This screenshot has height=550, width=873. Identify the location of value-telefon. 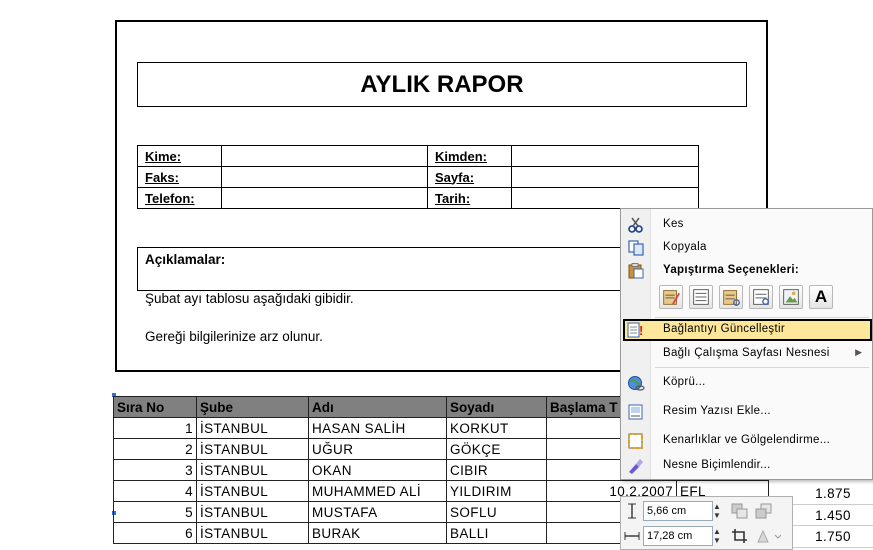
(324, 198).